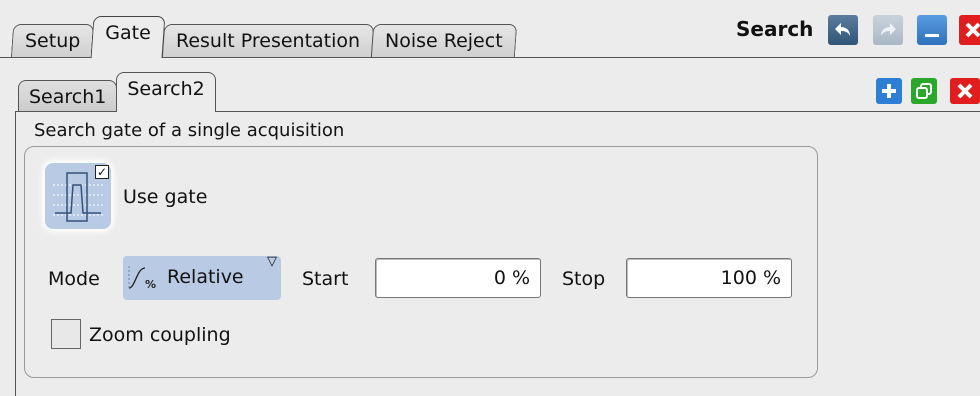 Image resolution: width=980 pixels, height=396 pixels. Describe the element at coordinates (68, 96) in the screenshot. I see `tab-search1: Search1` at that location.